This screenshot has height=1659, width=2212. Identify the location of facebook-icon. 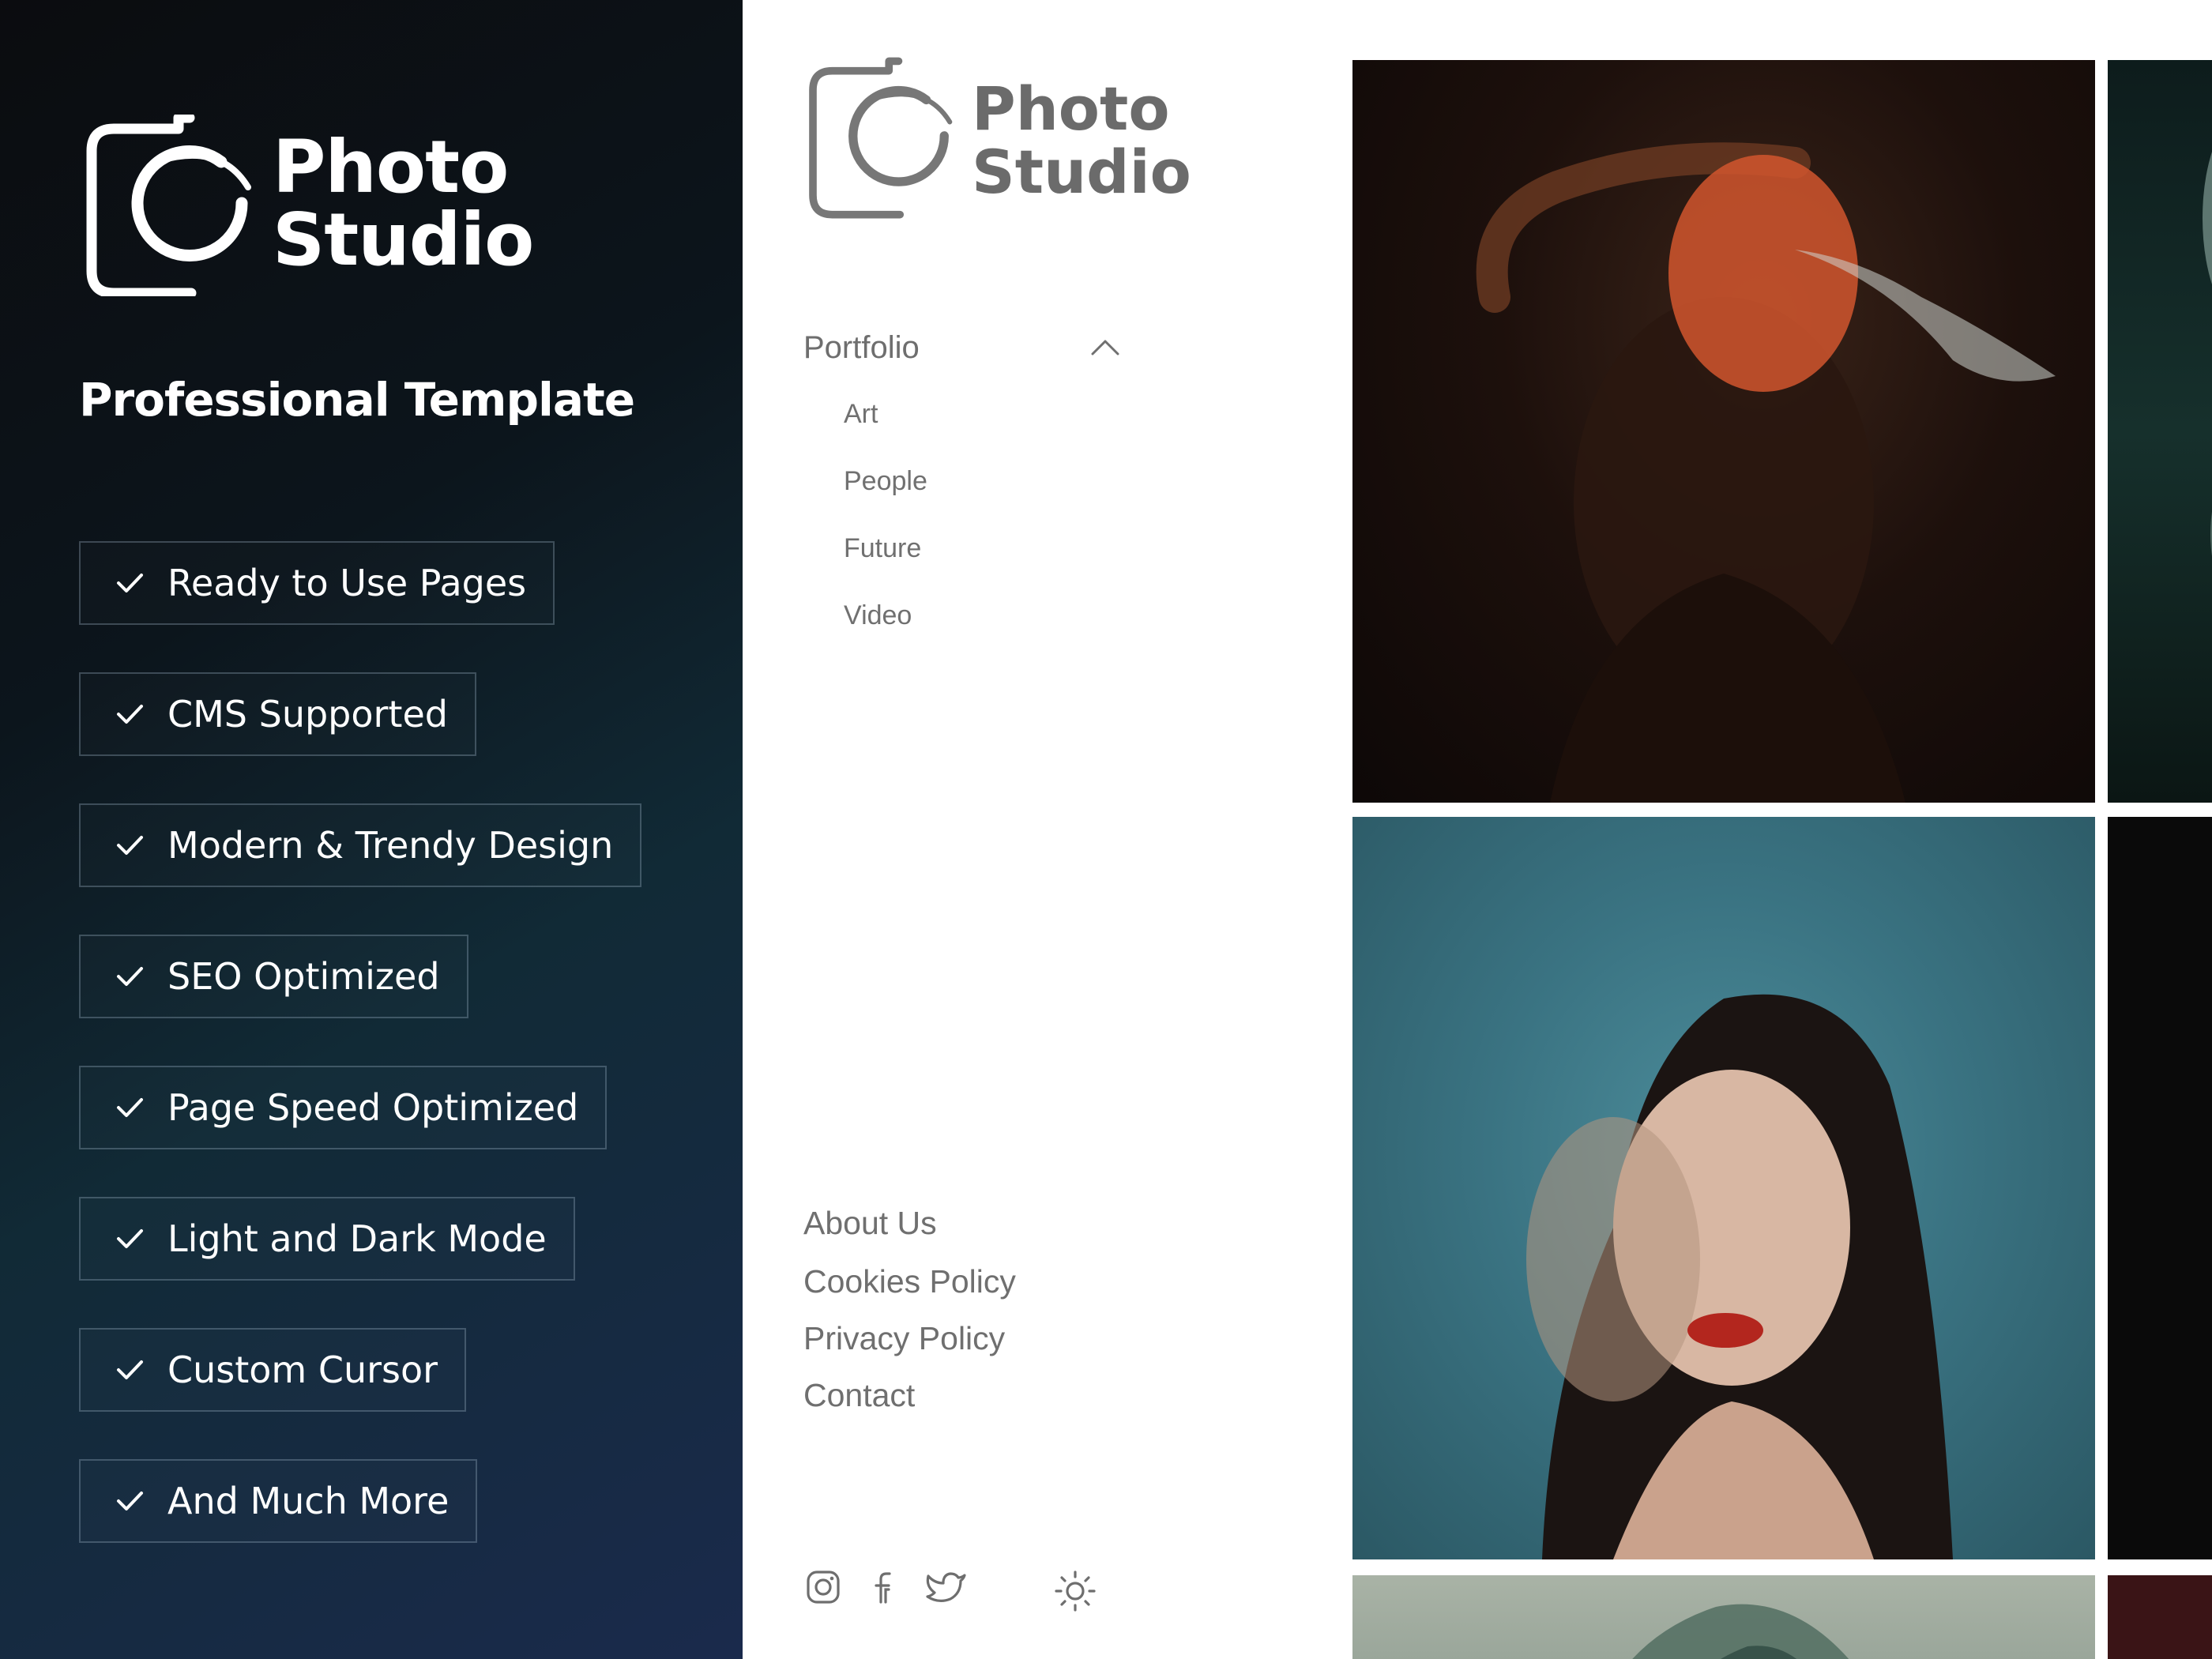
(885, 1587).